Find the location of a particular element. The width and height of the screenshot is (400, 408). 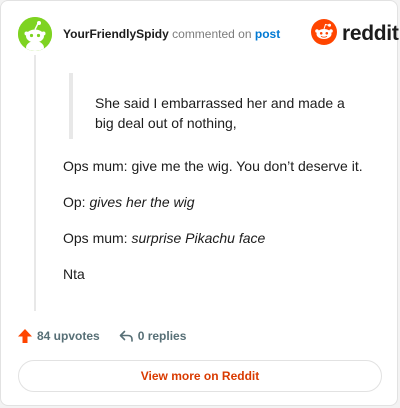

thread-line is located at coordinates (35, 183).